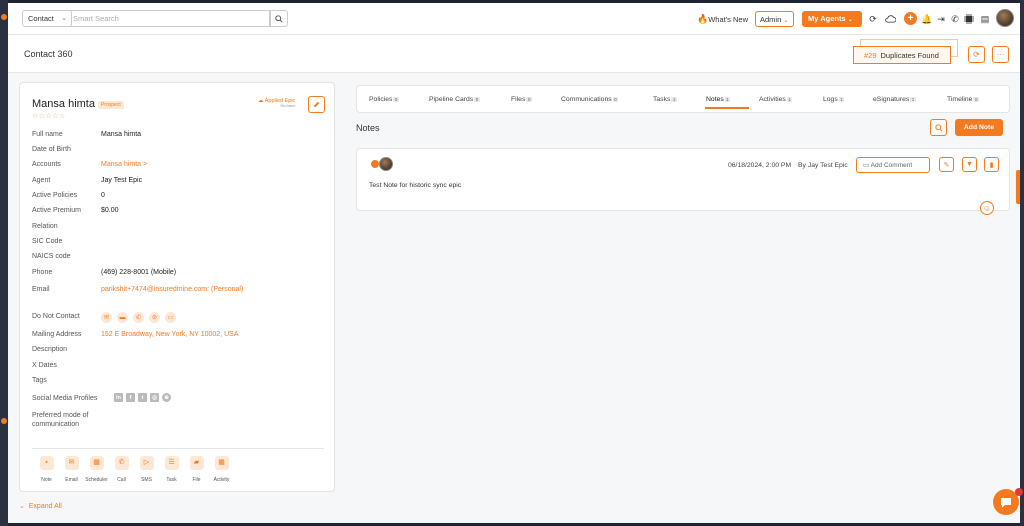 This screenshot has height=526, width=1024. What do you see at coordinates (288, 106) in the screenshot?
I see `applied-epic-sub: Re-linked` at bounding box center [288, 106].